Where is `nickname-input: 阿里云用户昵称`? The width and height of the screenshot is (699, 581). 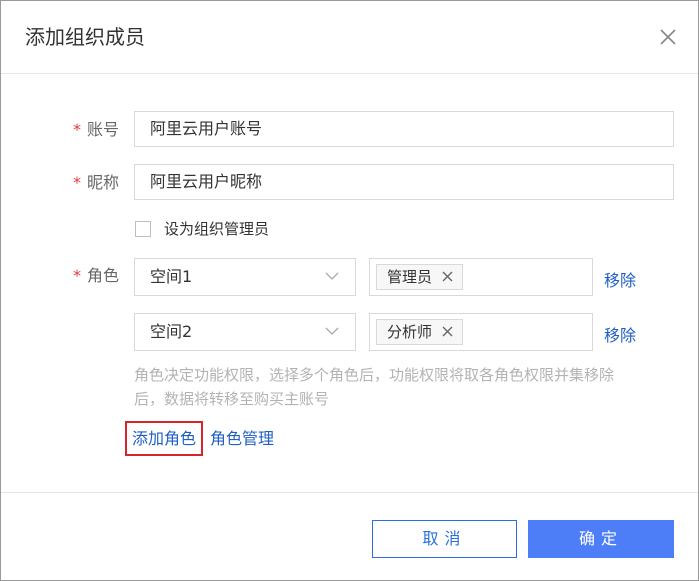 nickname-input: 阿里云用户昵称 is located at coordinates (404, 182).